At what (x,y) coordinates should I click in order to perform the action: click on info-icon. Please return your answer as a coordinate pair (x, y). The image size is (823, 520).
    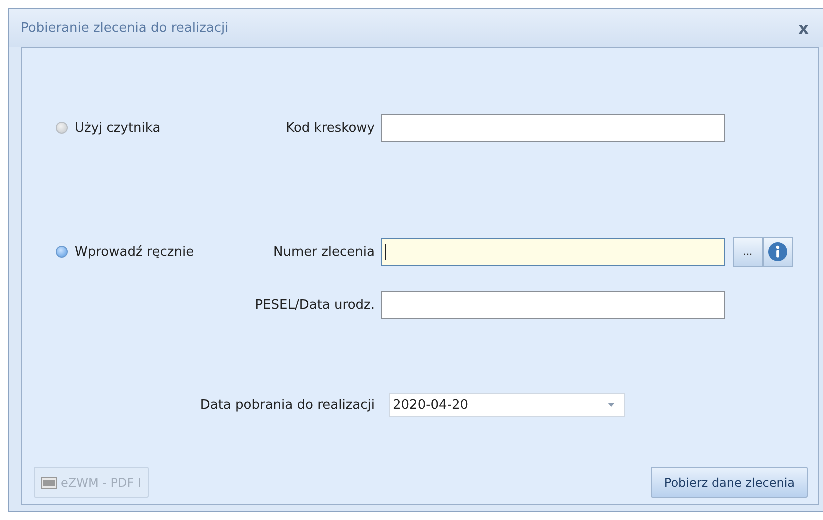
    Looking at the image, I should click on (778, 252).